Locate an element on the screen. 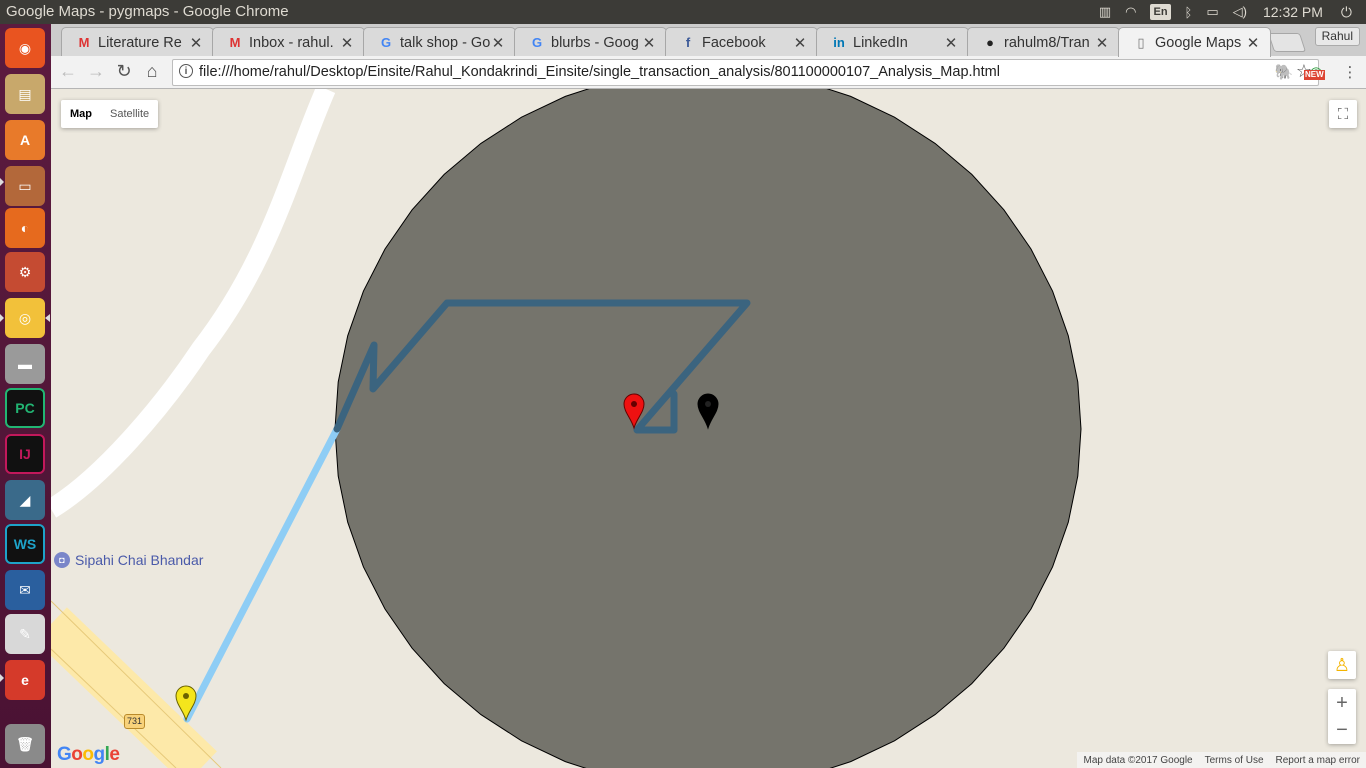 The height and width of the screenshot is (768, 1366). firefox-icon: ◐ is located at coordinates (25, 228).